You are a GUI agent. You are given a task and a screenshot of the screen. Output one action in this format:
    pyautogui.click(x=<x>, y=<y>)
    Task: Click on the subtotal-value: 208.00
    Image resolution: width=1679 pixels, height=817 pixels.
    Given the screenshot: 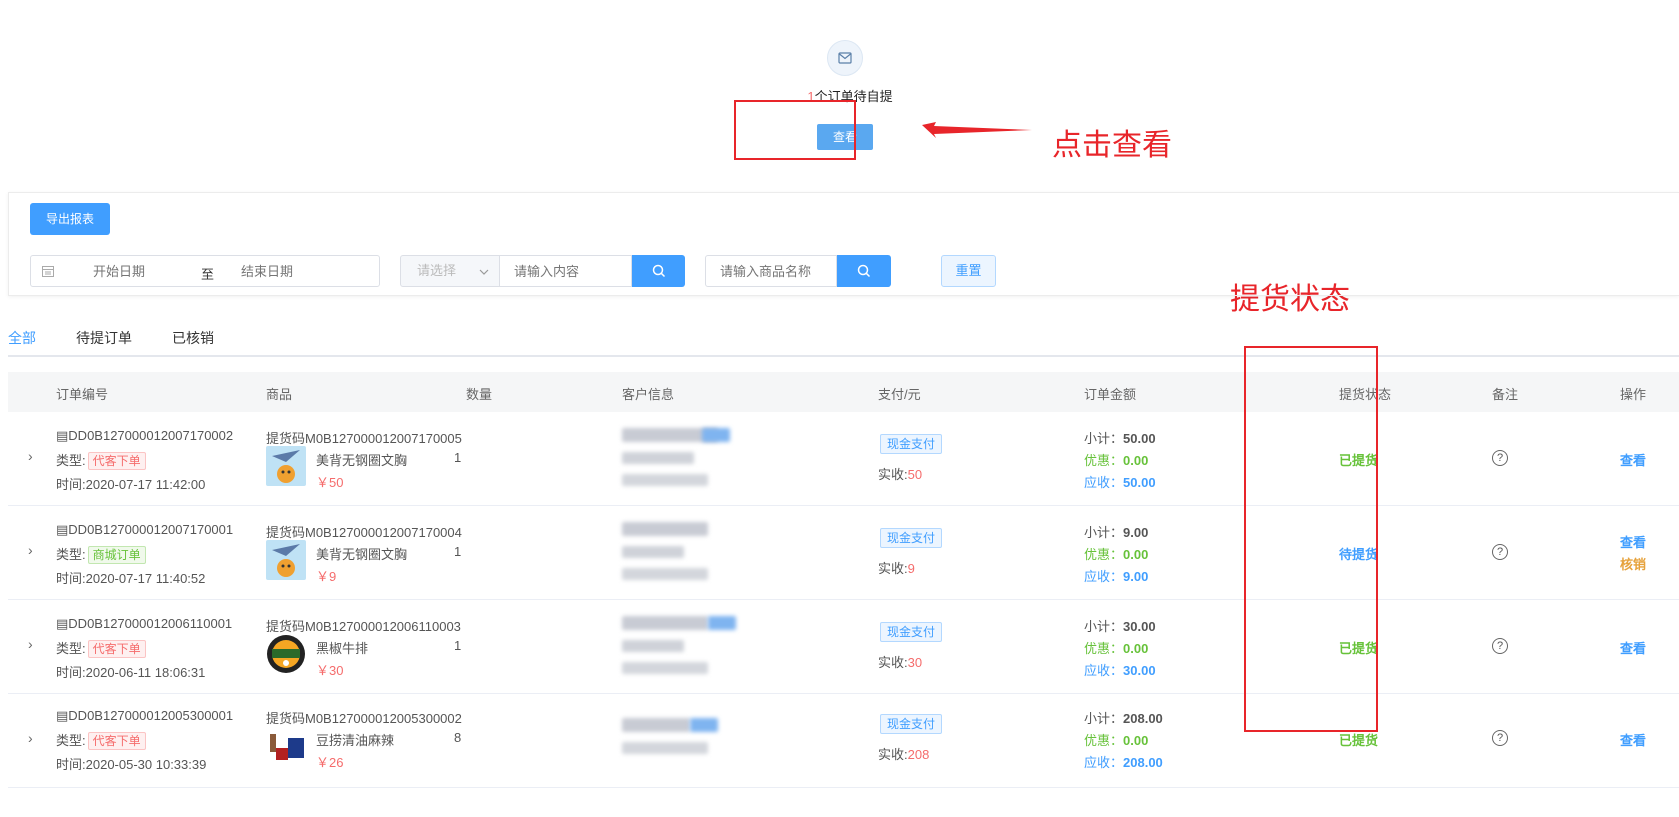 What is the action you would take?
    pyautogui.click(x=1143, y=718)
    